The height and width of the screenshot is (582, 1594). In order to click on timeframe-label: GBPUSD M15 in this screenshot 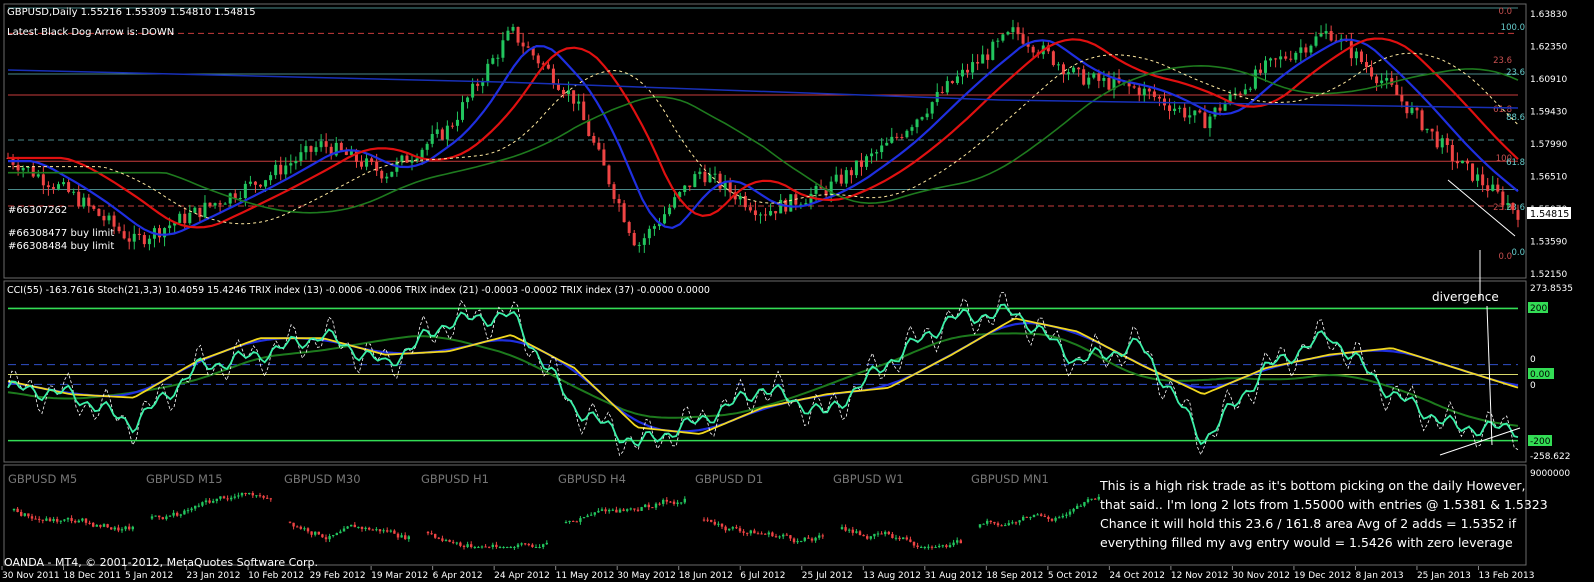, I will do `click(184, 479)`.